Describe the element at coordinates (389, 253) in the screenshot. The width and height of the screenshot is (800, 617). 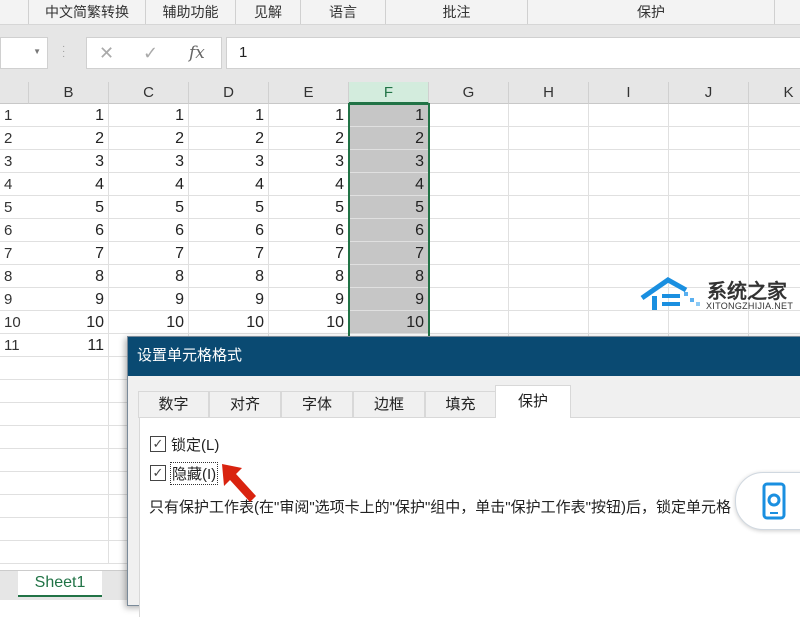
I see `cell-f7: 7` at that location.